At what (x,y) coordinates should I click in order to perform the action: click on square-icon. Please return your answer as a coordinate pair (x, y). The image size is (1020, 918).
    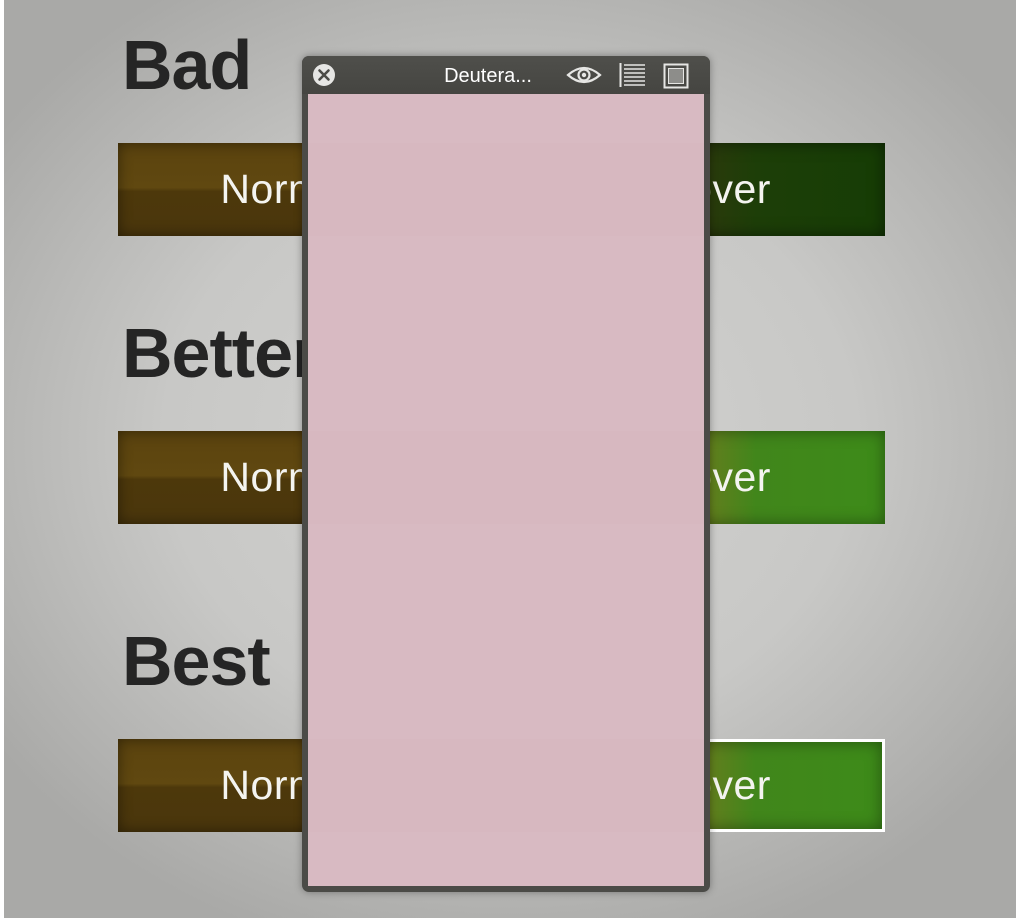
    Looking at the image, I should click on (676, 78).